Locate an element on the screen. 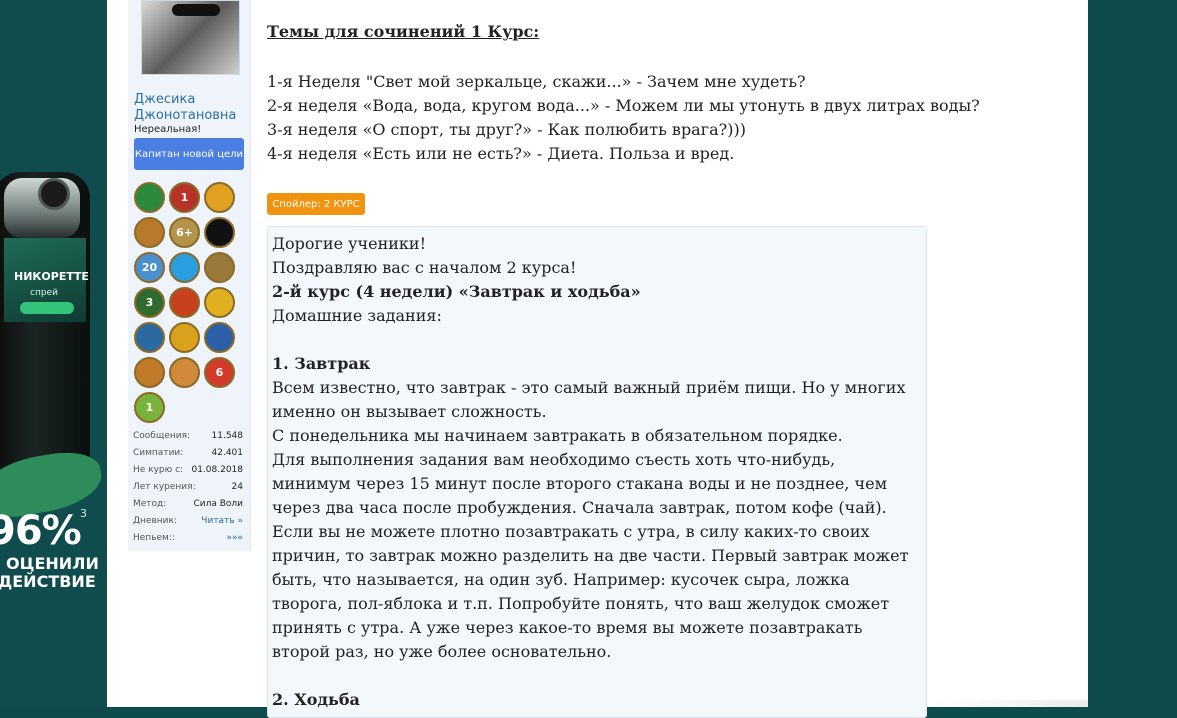 The width and height of the screenshot is (1177, 718). scroll-shadow is located at coordinates (1008, 703).